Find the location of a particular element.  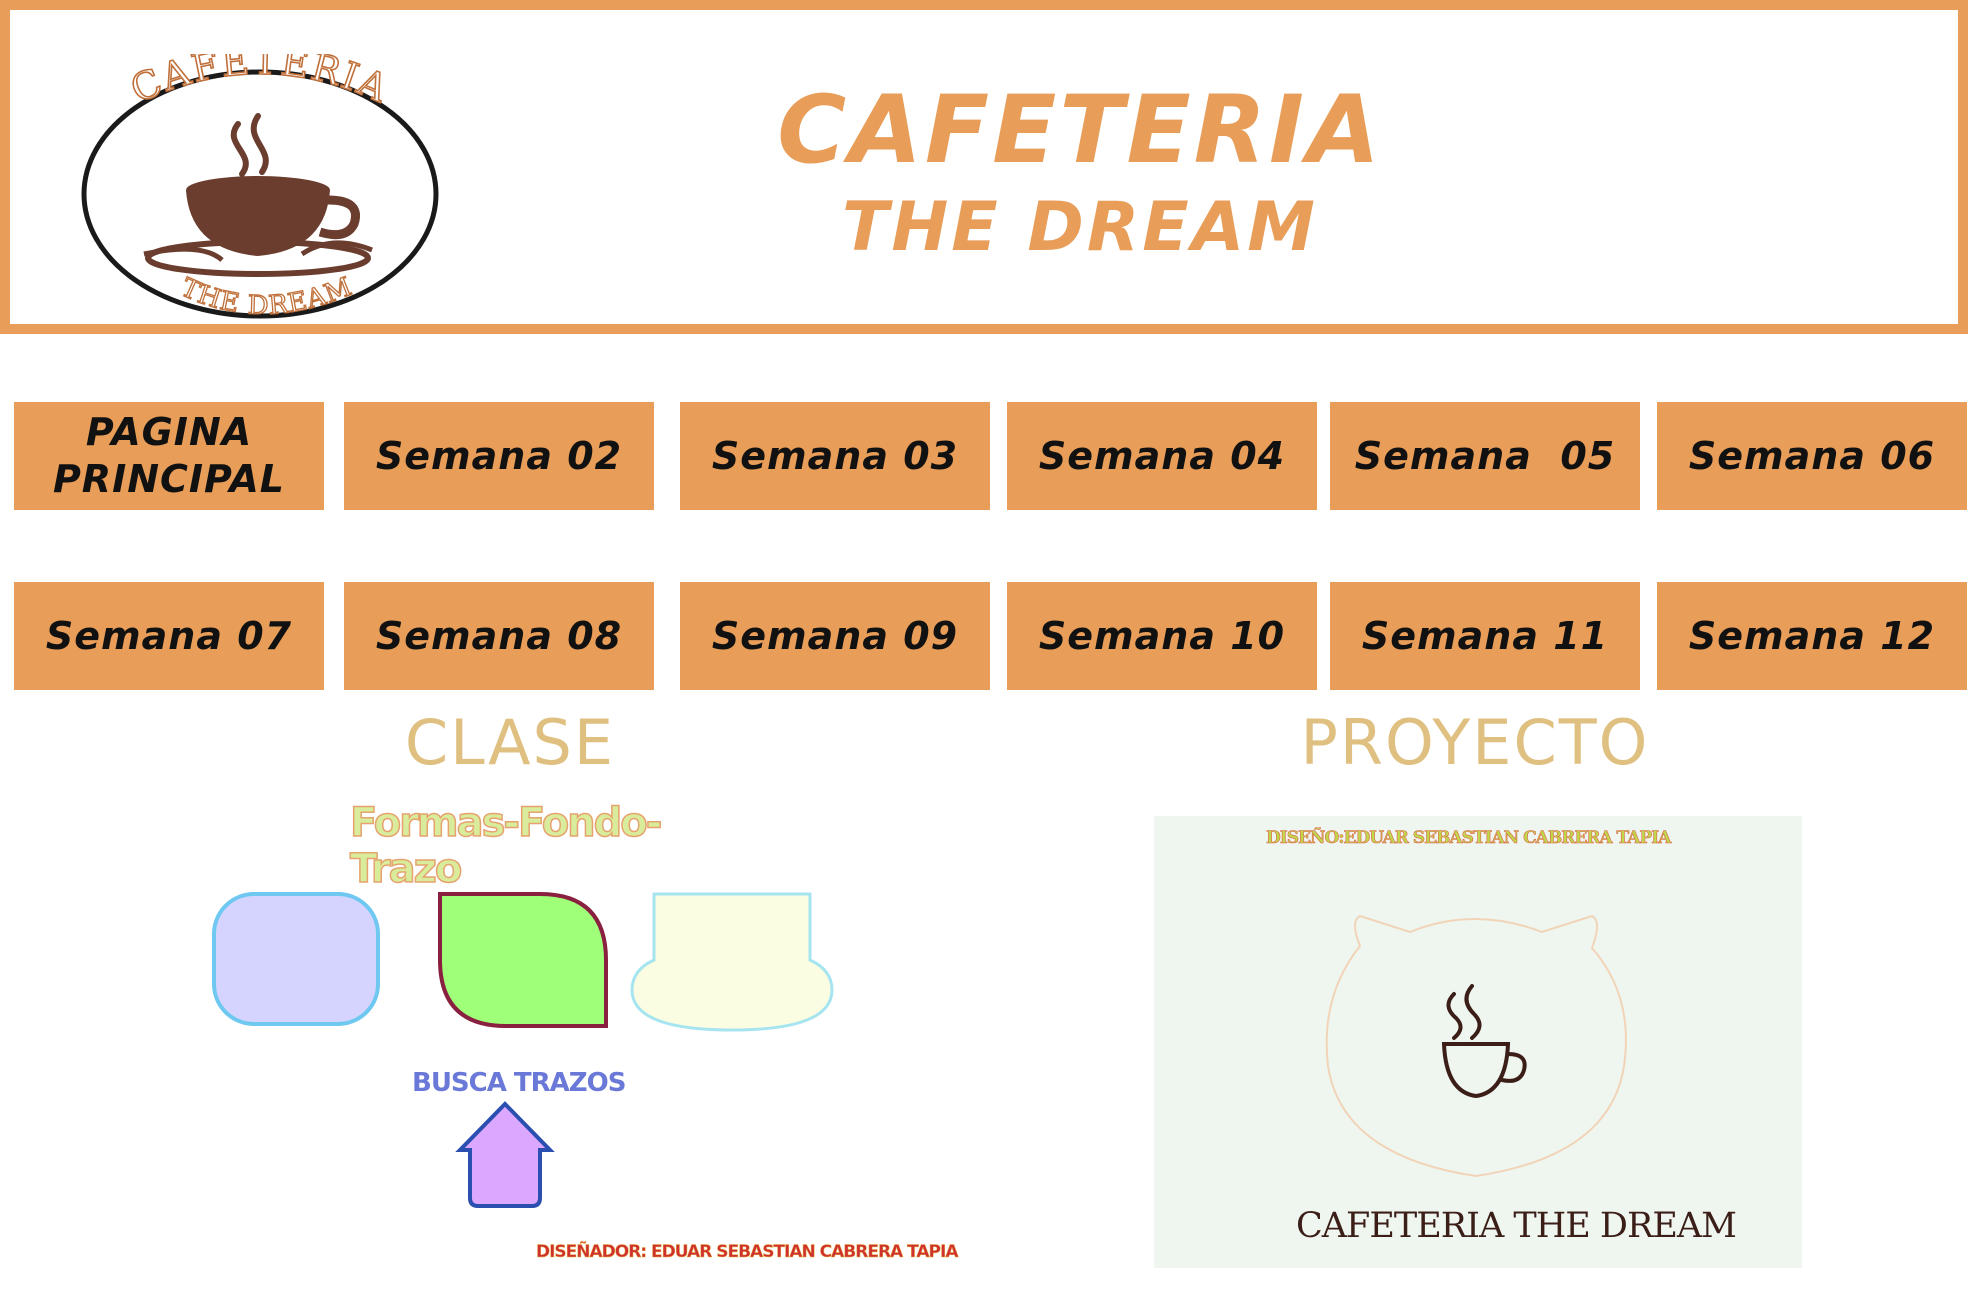

proyecto-brand-text: CAFETERIA THE DREAM is located at coordinates (1516, 1226).